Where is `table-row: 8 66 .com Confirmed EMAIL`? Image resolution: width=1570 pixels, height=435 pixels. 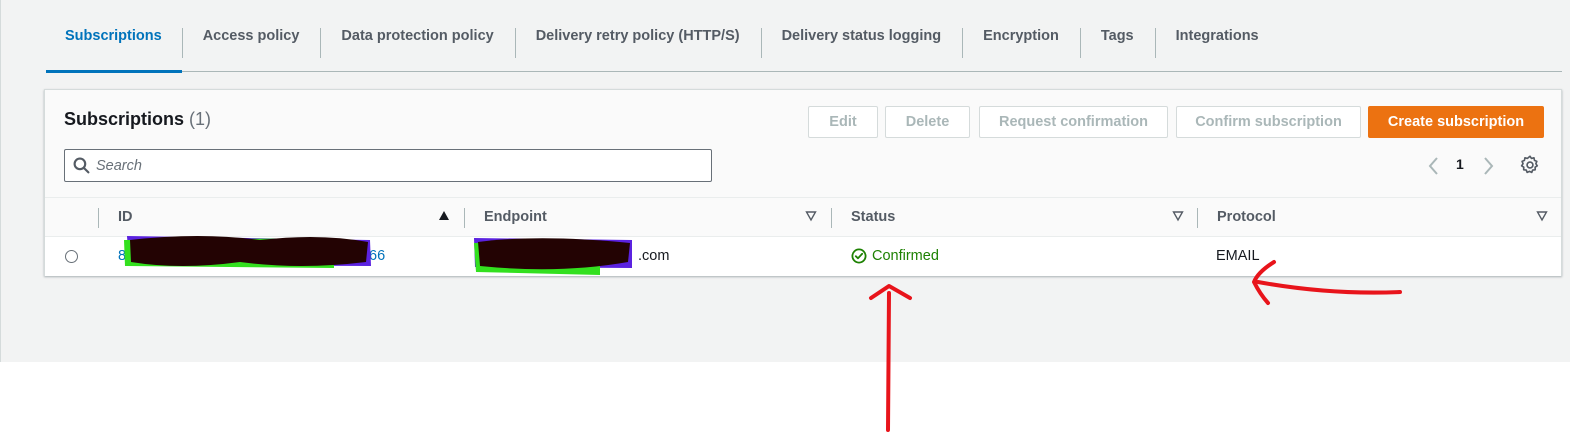
table-row: 8 66 .com Confirmed EMAIL is located at coordinates (803, 256).